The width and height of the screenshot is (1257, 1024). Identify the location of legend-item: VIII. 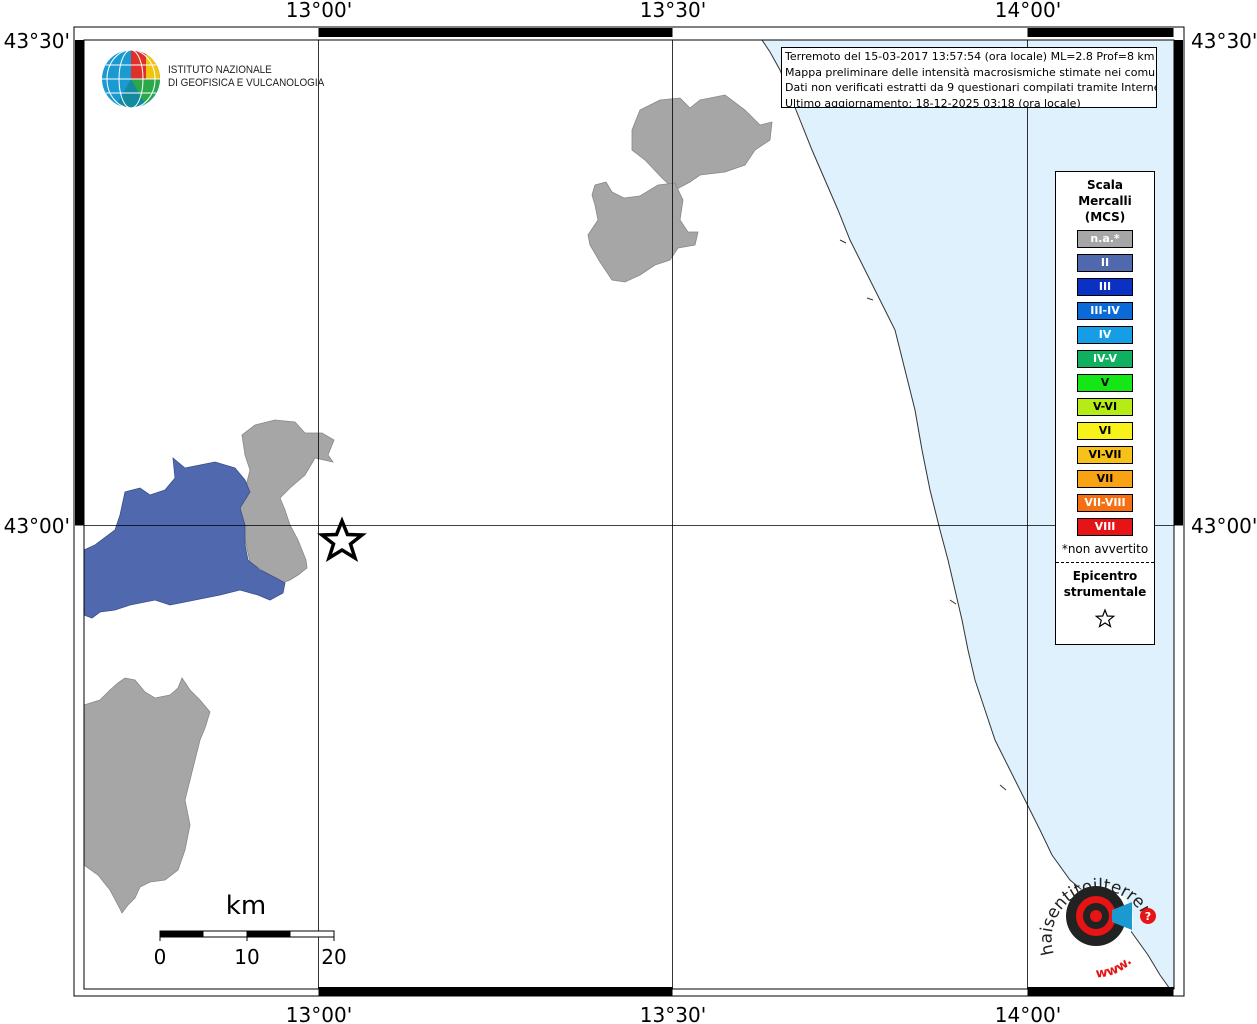
(1105, 527).